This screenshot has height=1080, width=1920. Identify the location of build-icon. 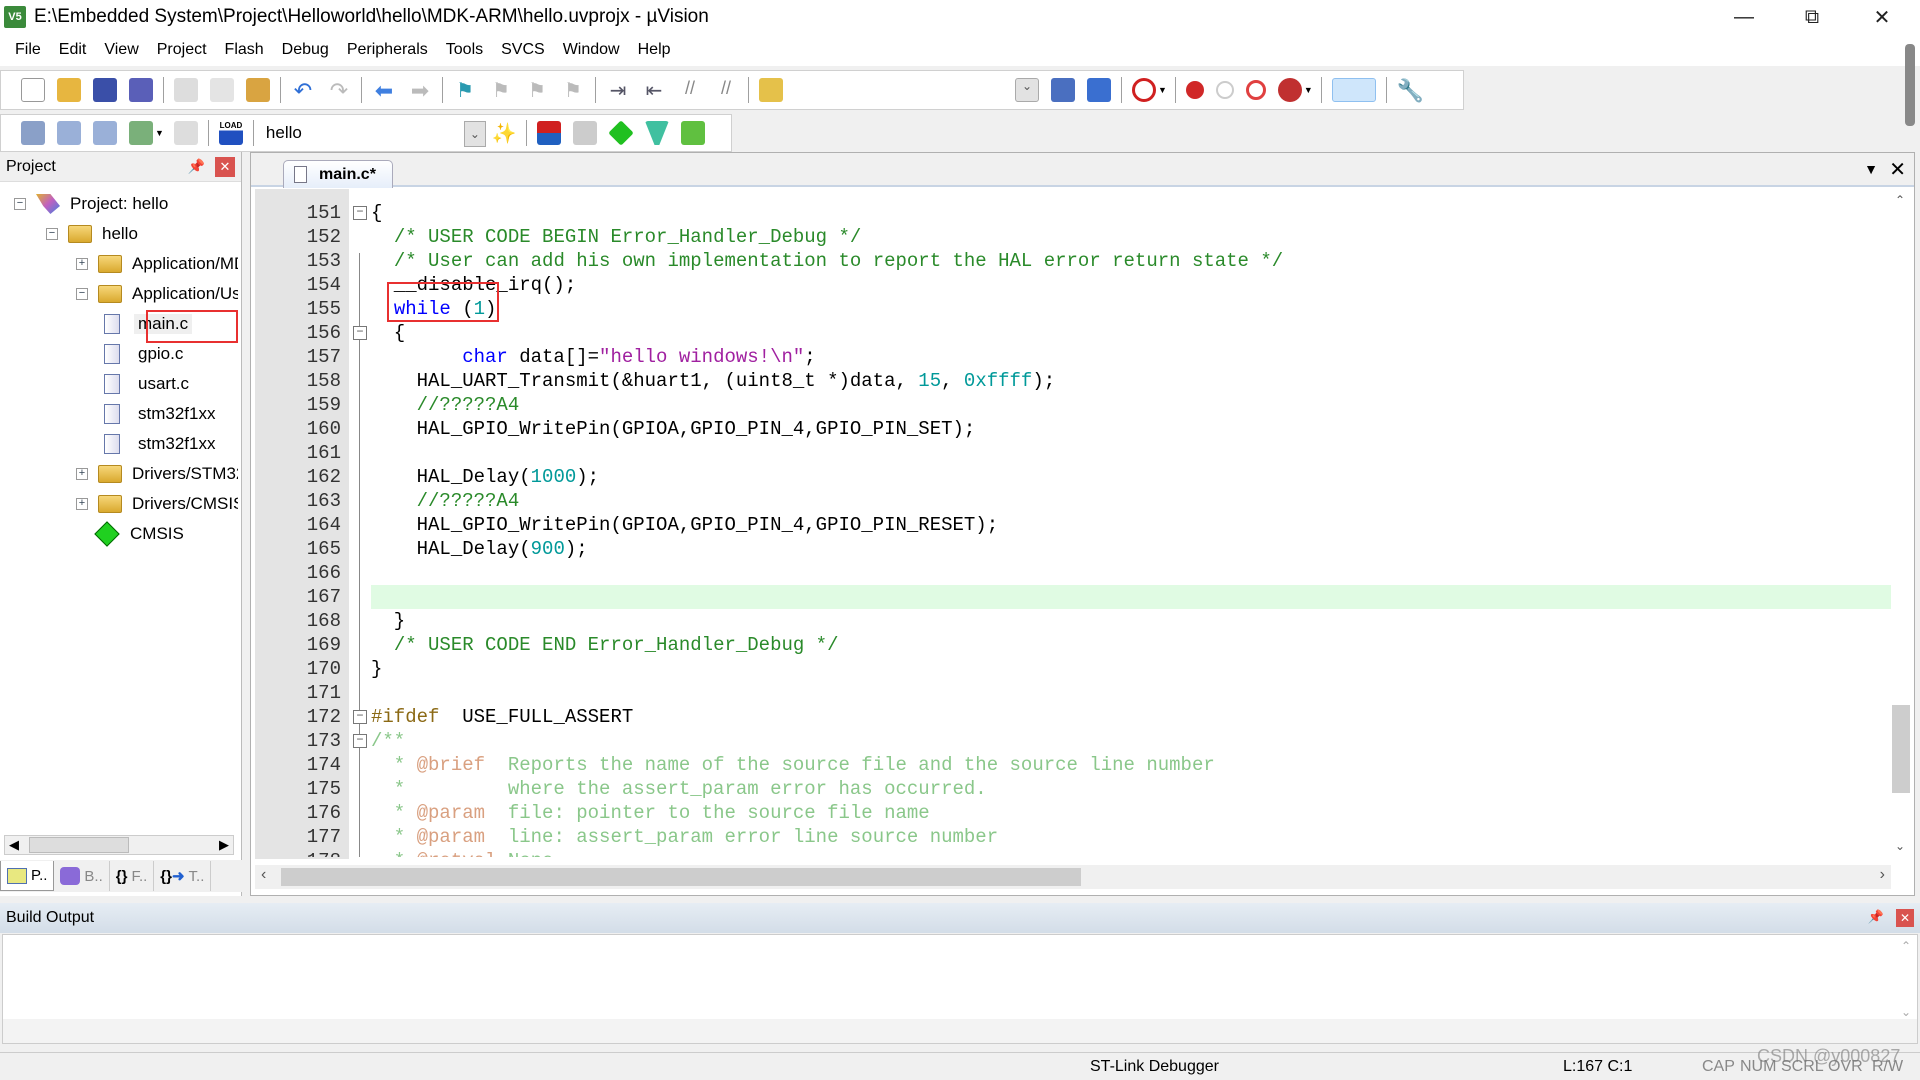
(69, 133).